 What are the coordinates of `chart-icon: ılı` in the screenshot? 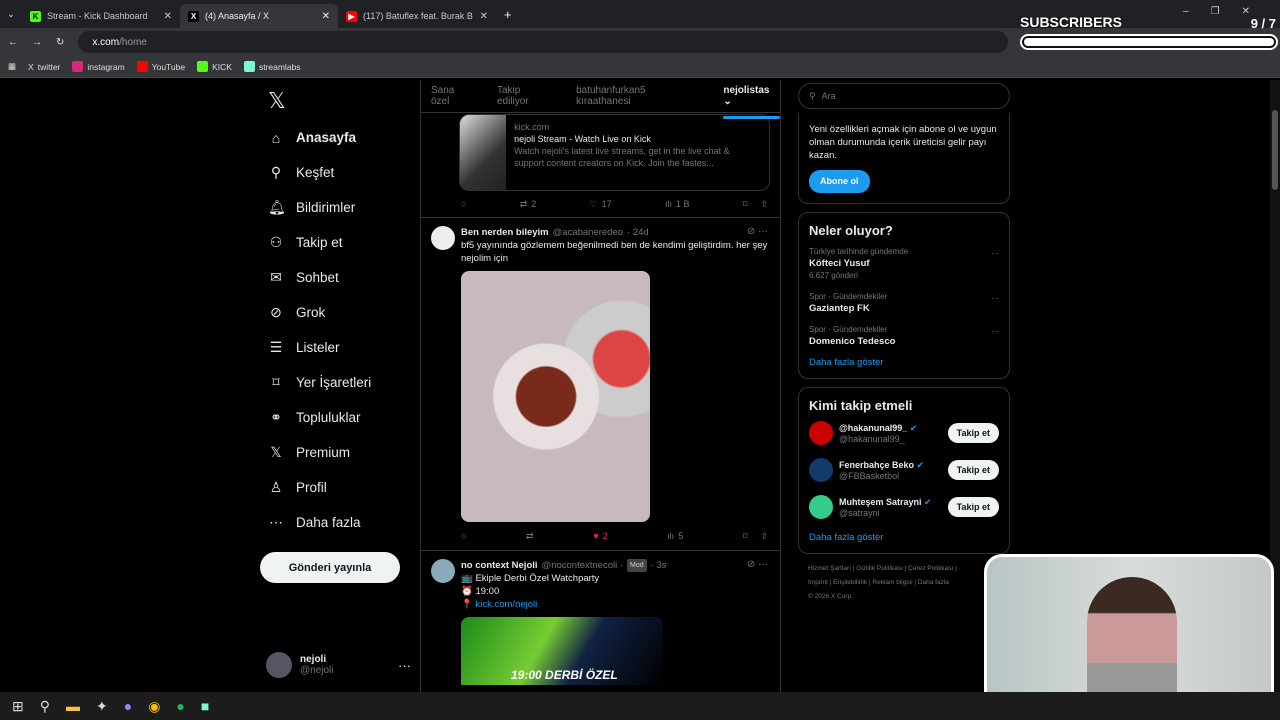 It's located at (671, 536).